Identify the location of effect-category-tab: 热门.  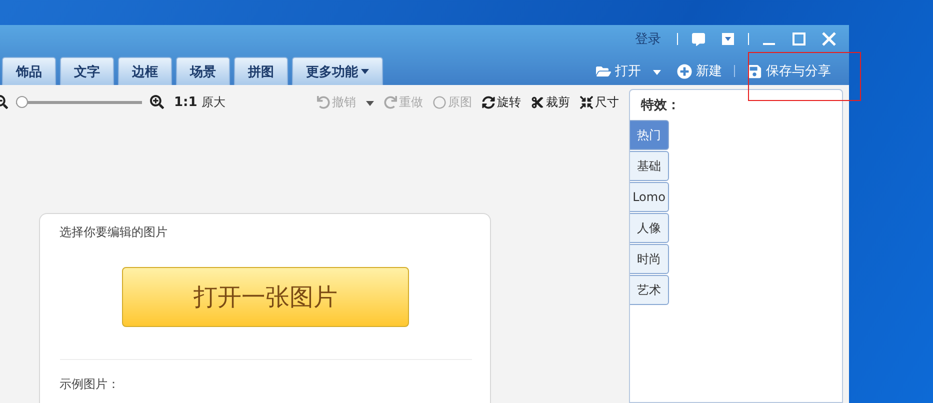
(649, 135).